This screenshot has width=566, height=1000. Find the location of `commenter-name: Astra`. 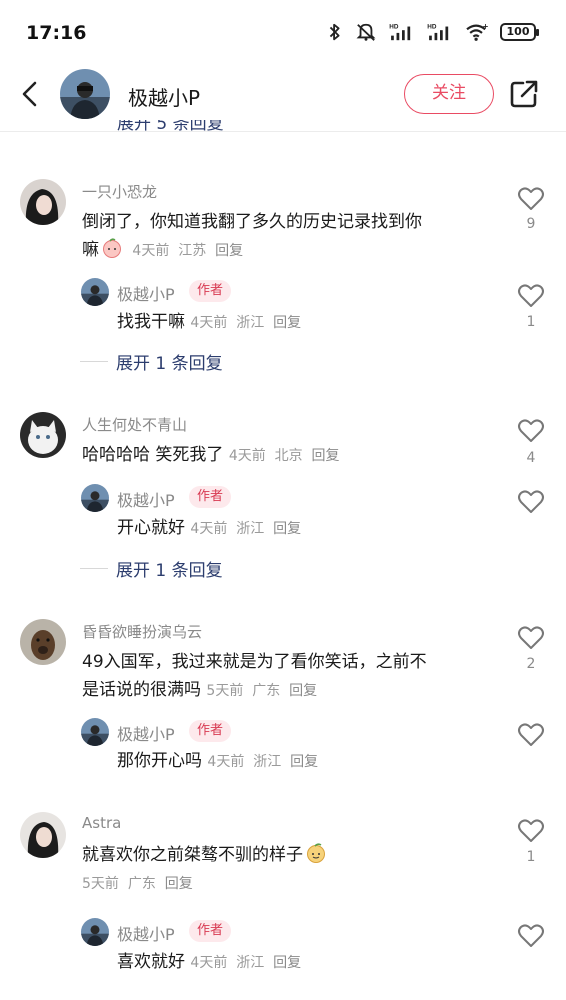

commenter-name: Astra is located at coordinates (101, 823).